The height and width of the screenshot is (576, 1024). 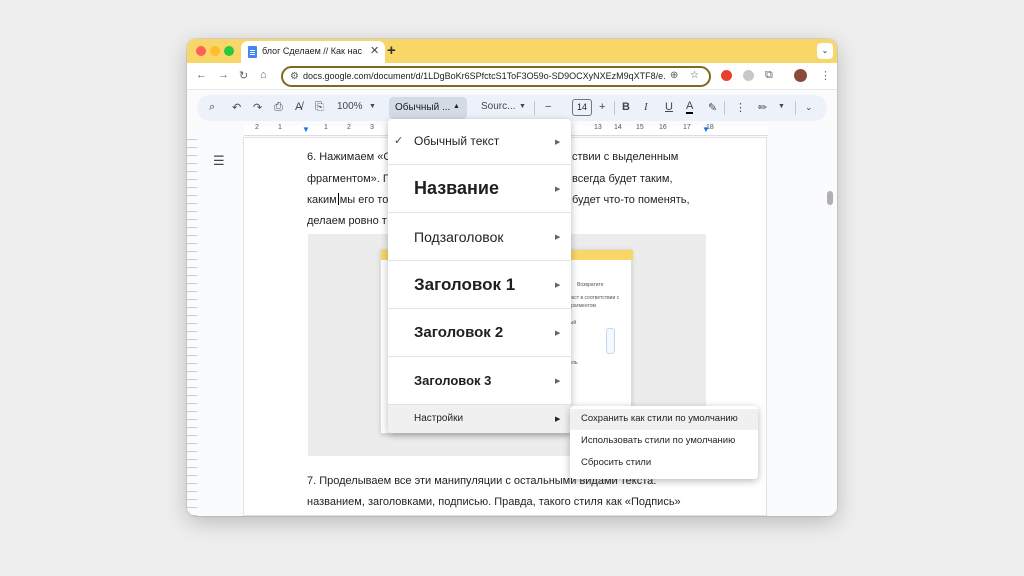 I want to click on mini-text: Возвратите, so click(x=590, y=285).